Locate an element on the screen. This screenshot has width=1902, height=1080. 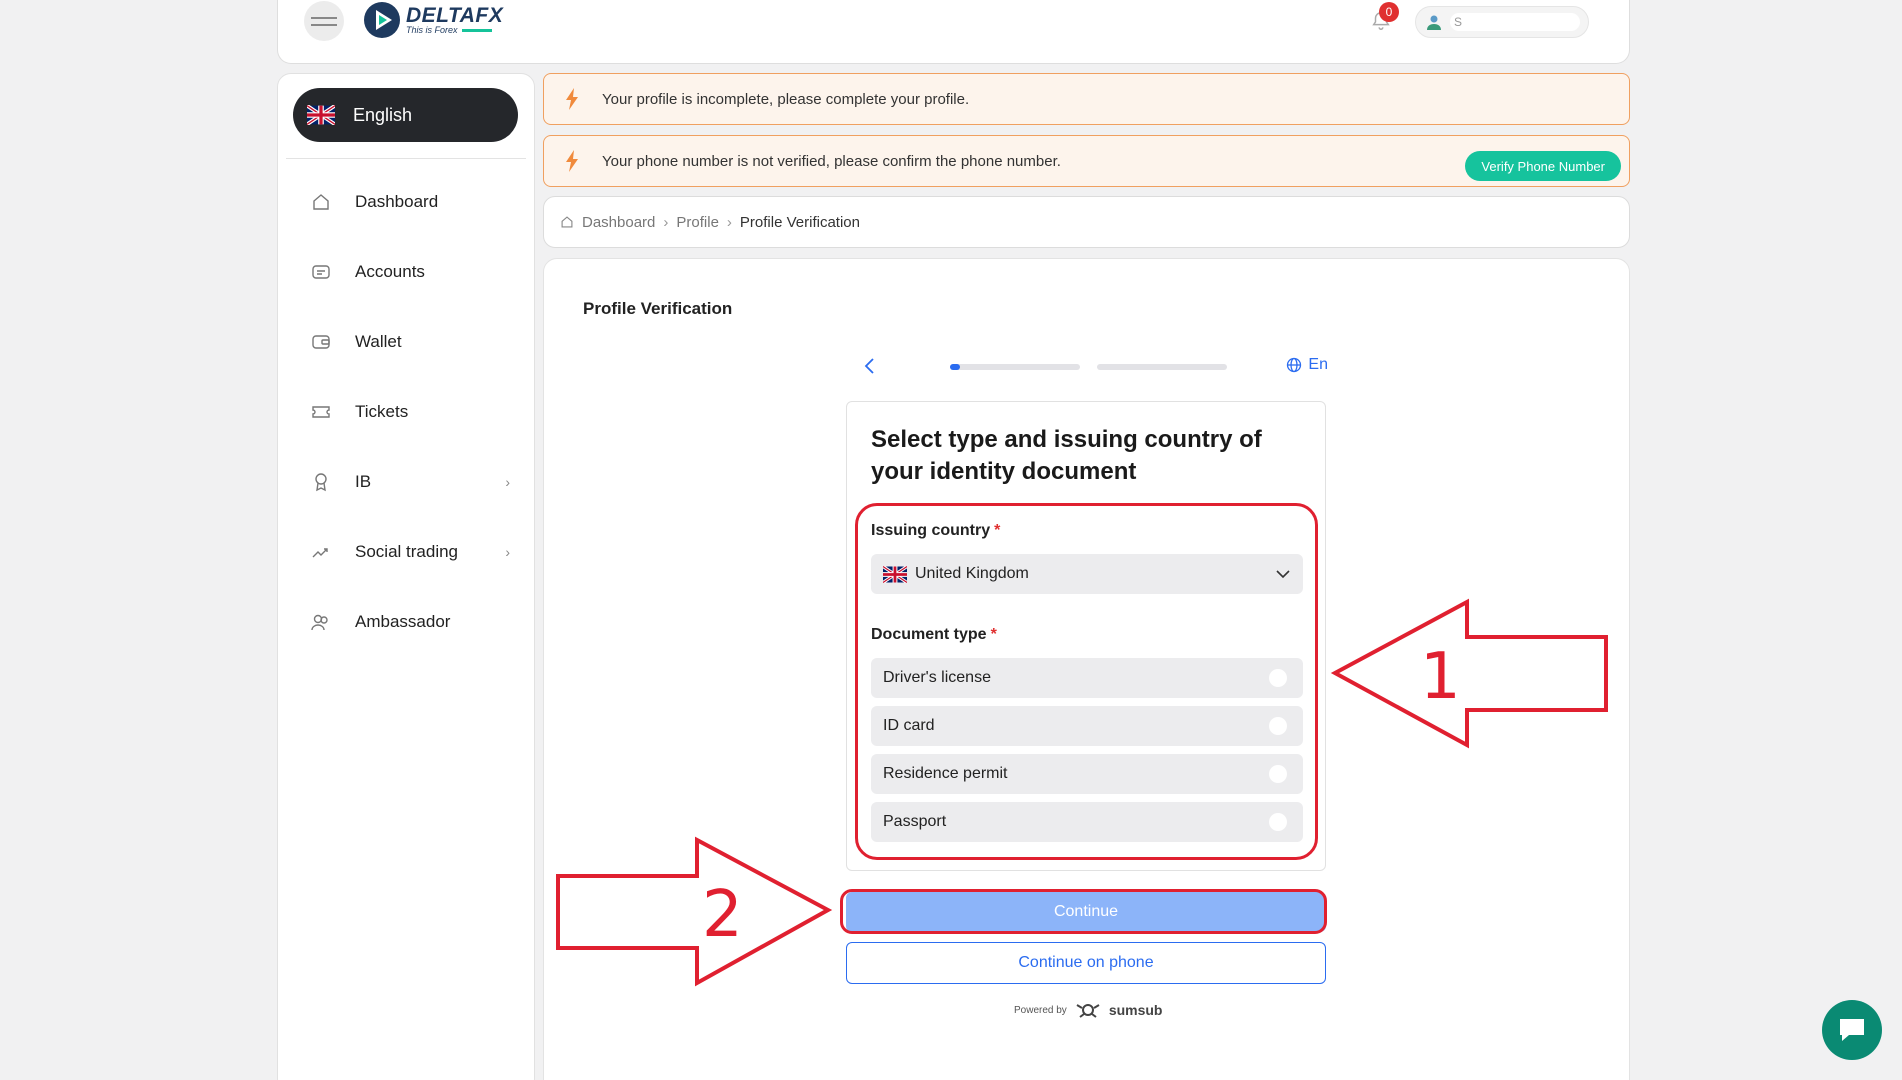
sdk-language-selector: En is located at coordinates (1307, 365).